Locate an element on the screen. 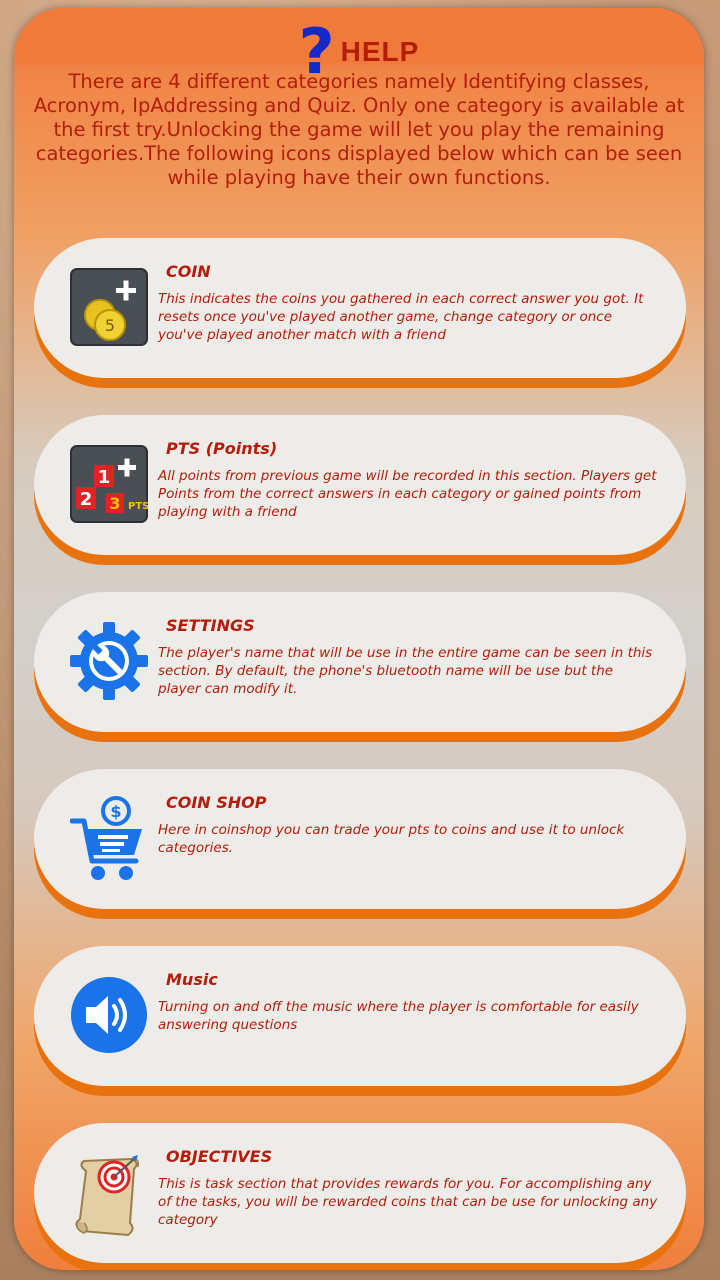 This screenshot has width=720, height=1280. question-mark-icon: ? is located at coordinates (316, 51).